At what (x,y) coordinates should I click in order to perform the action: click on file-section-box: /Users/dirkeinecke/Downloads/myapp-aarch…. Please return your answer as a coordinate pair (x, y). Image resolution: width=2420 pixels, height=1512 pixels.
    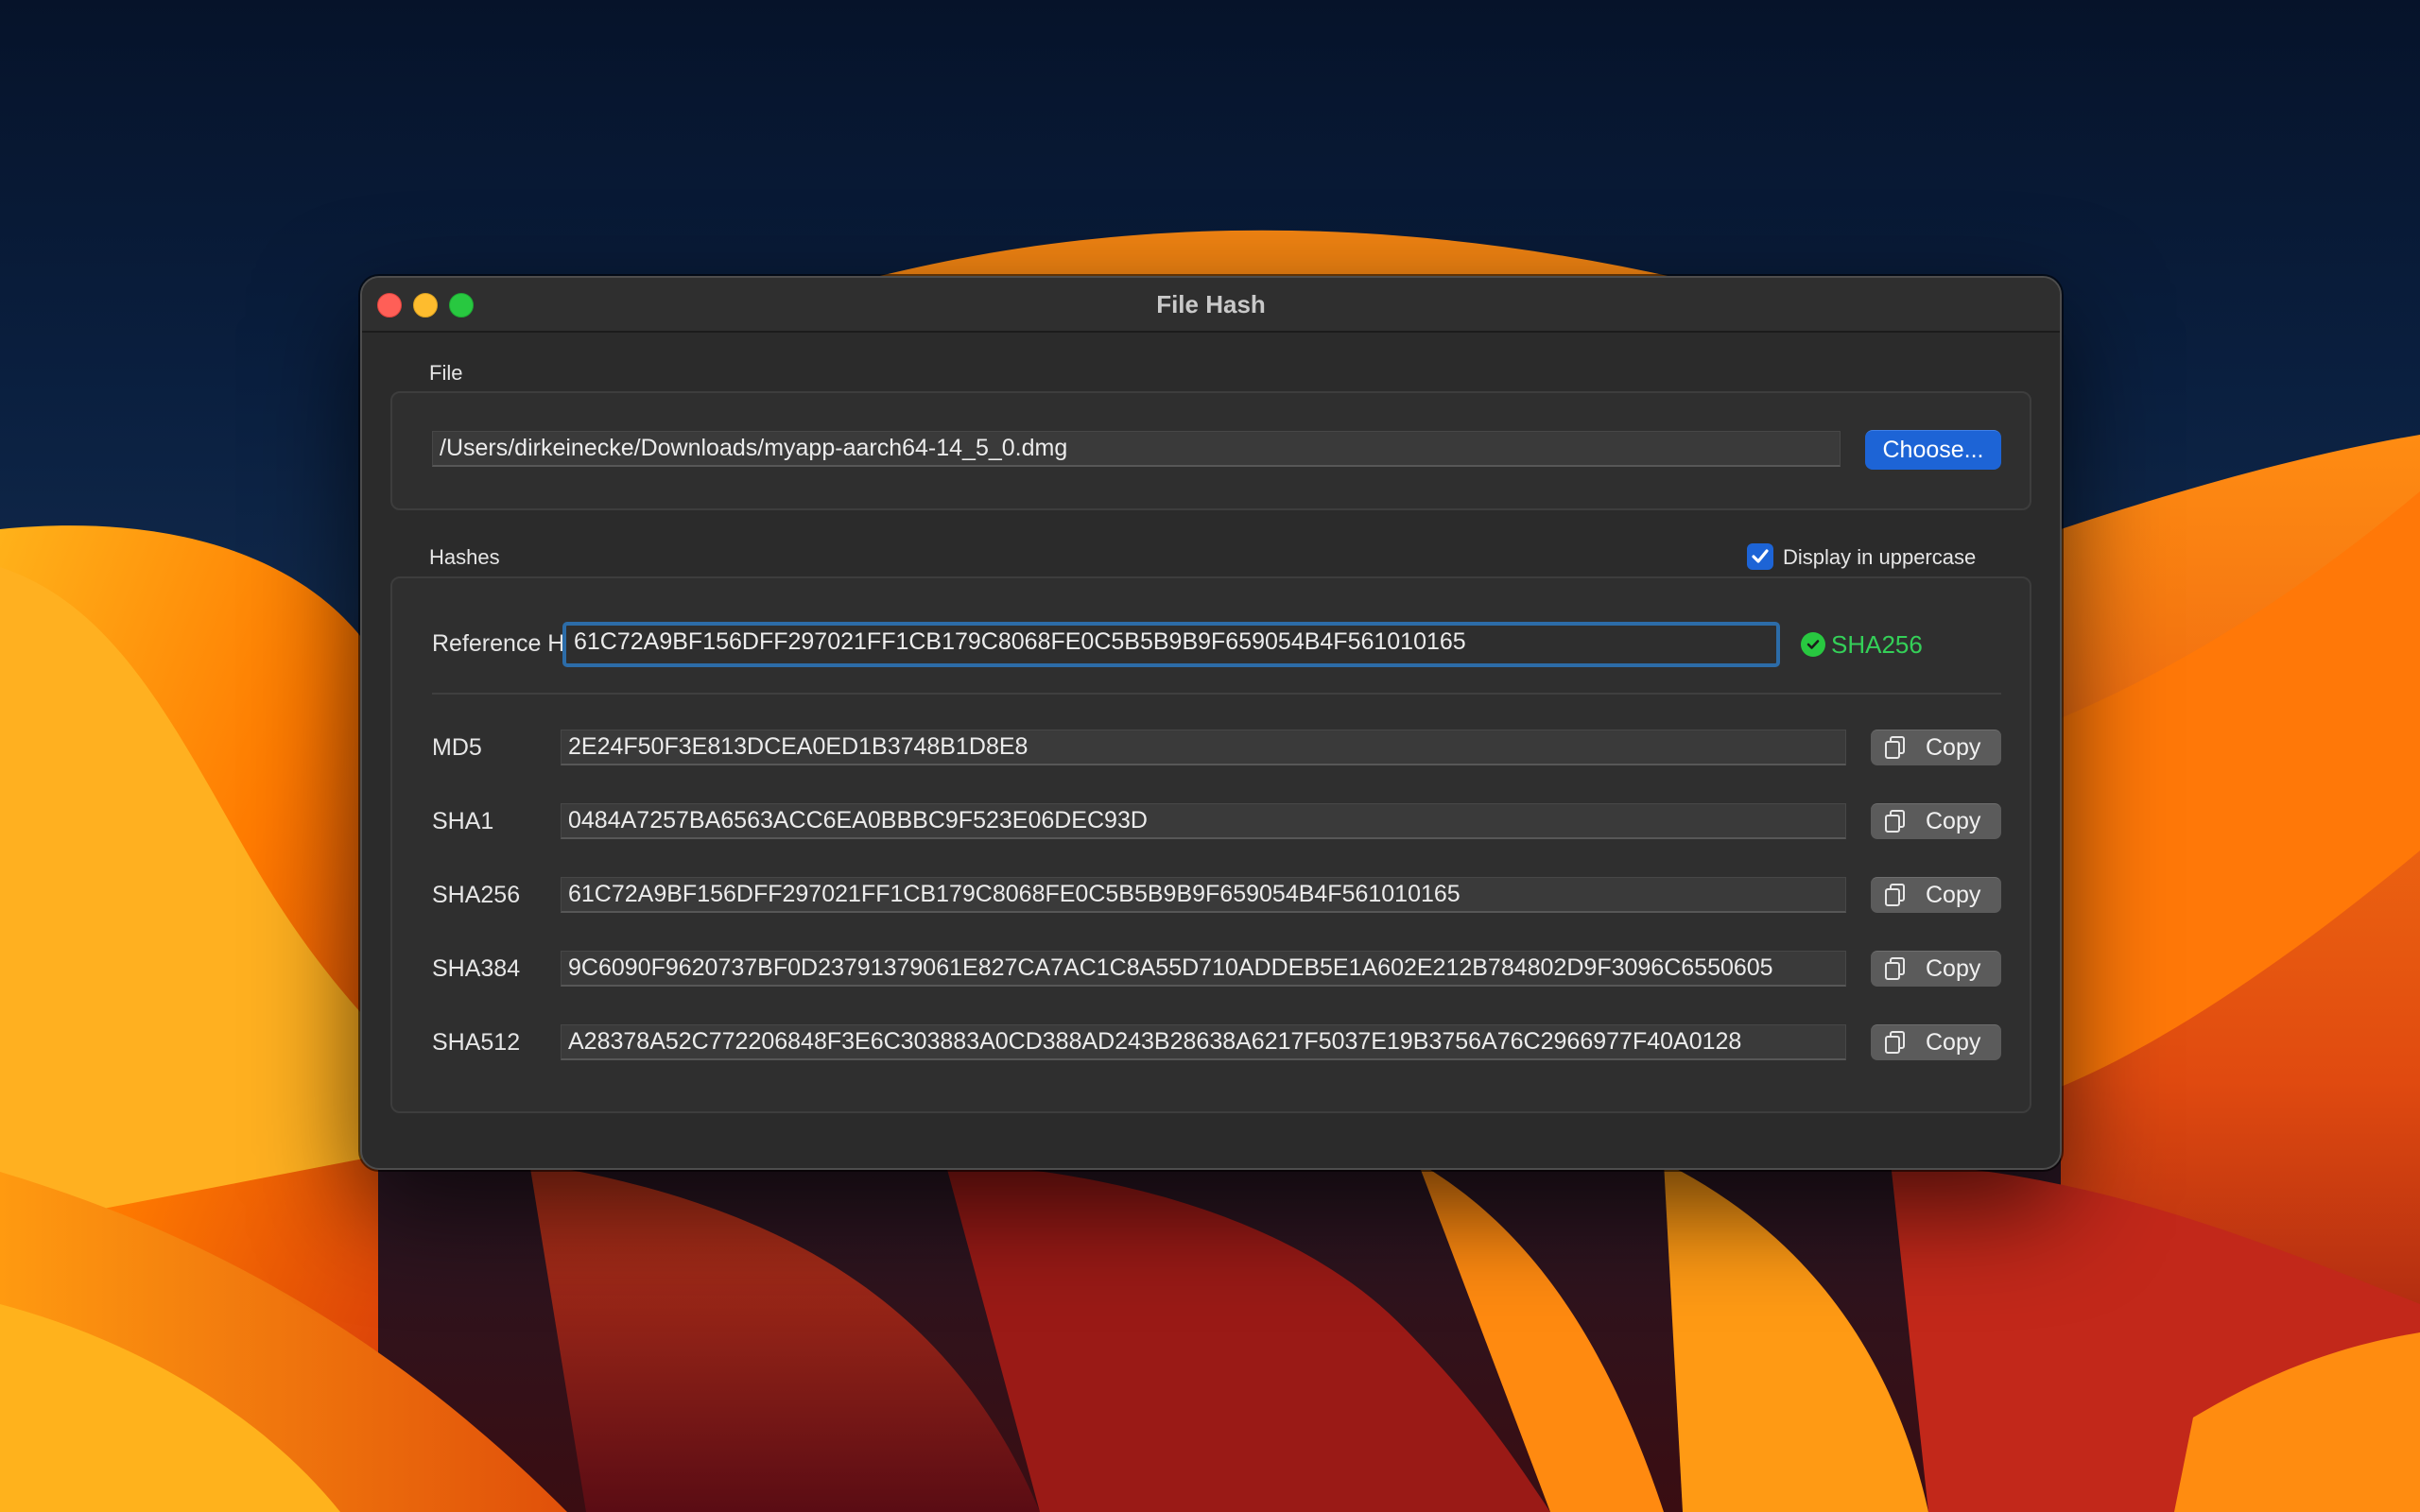
    Looking at the image, I should click on (1210, 450).